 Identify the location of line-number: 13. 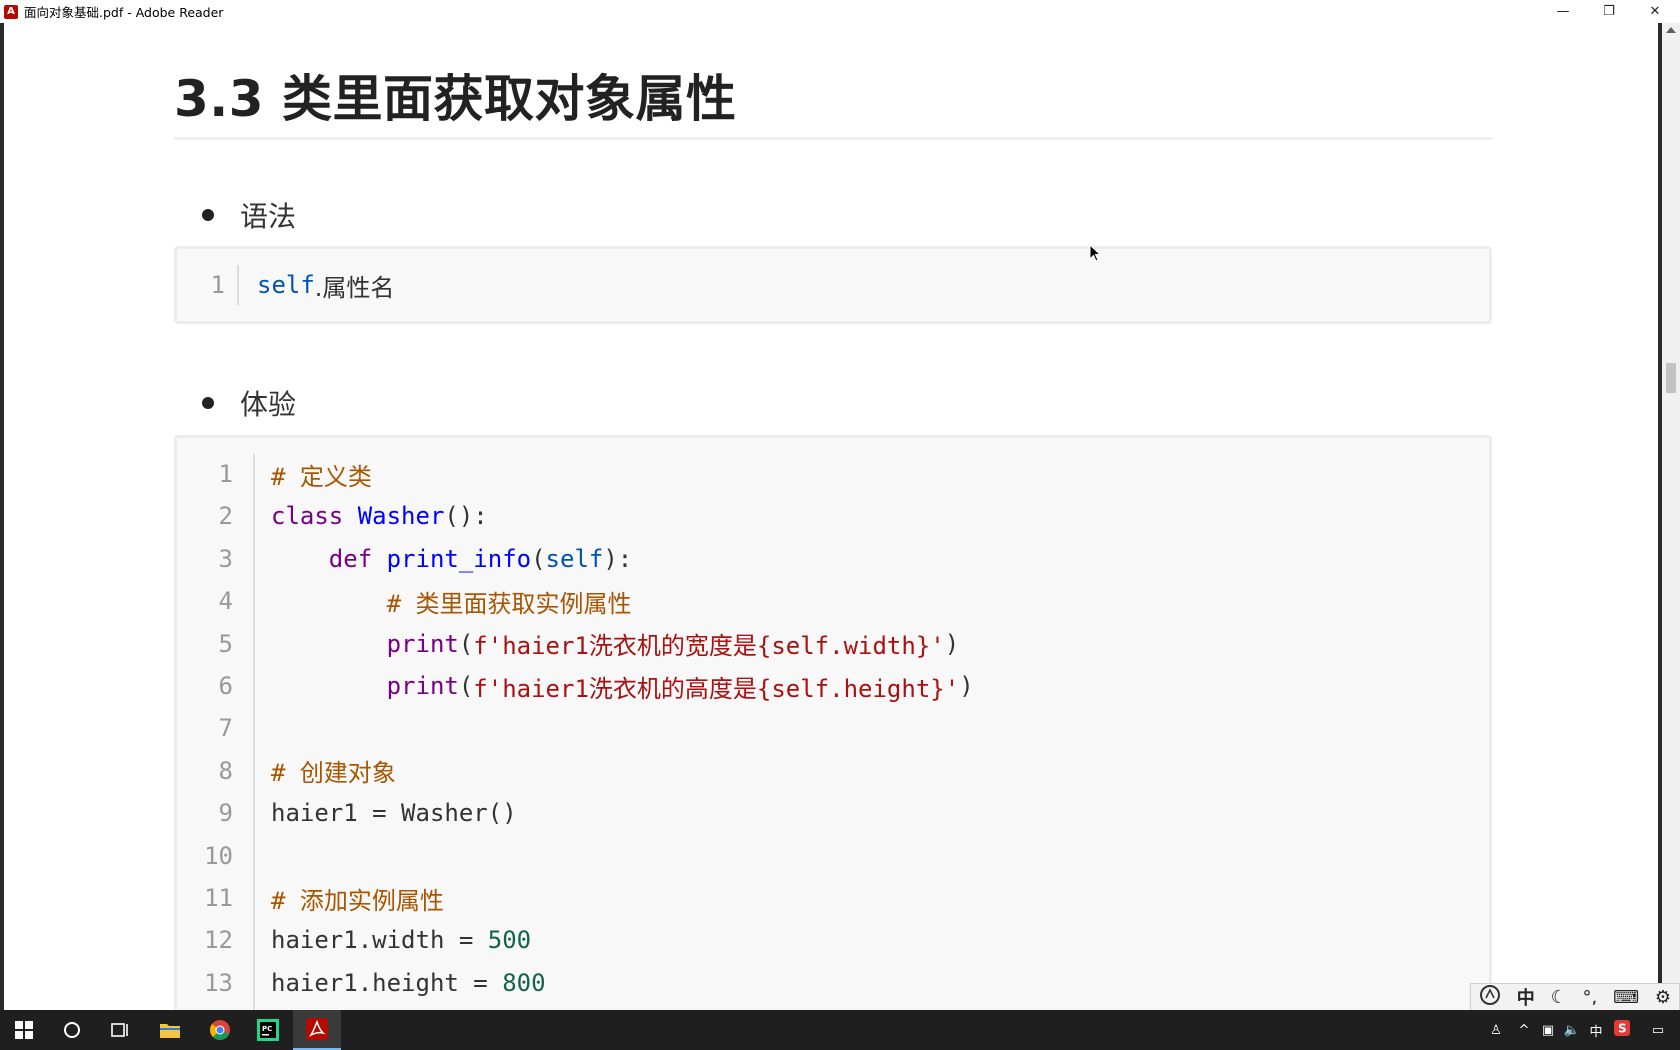
(218, 982).